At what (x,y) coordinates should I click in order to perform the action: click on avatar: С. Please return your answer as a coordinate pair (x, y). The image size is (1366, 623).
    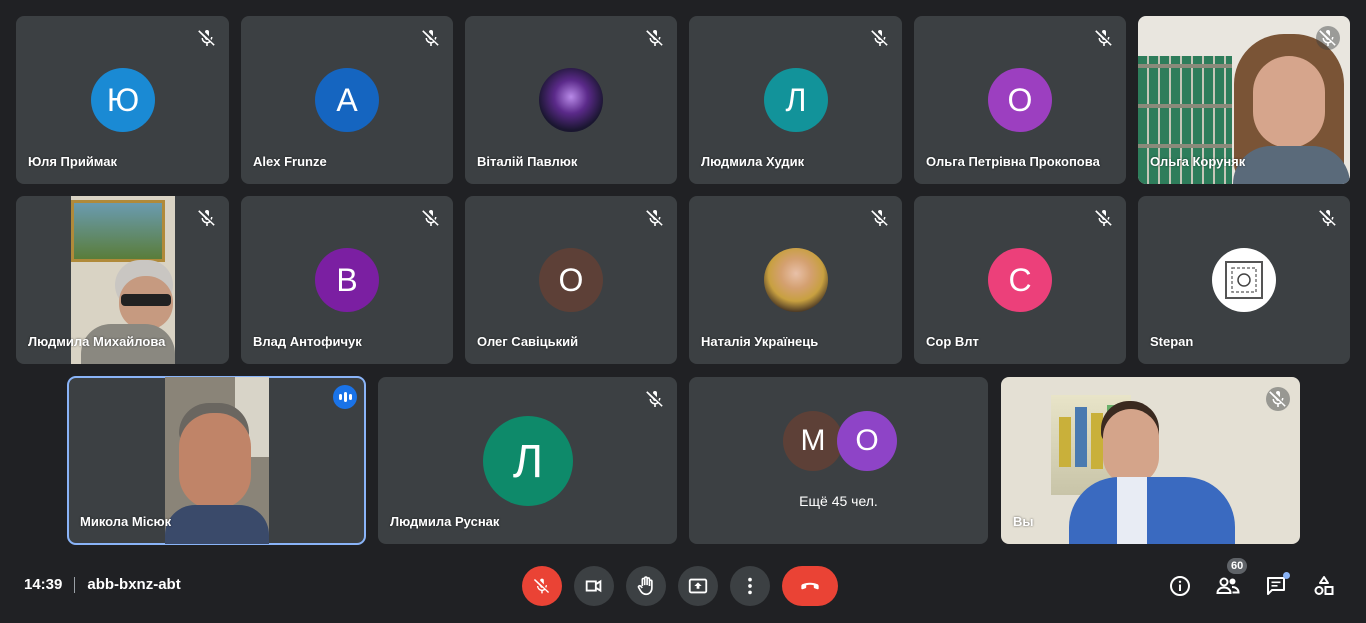
    Looking at the image, I should click on (1020, 280).